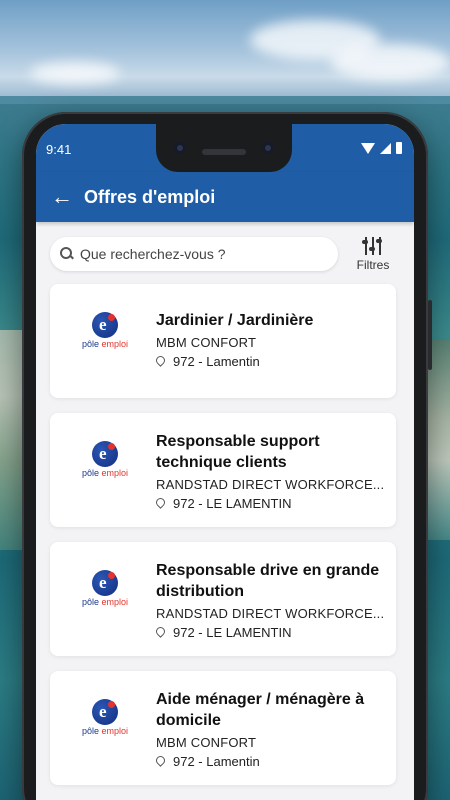 Image resolution: width=450 pixels, height=800 pixels. I want to click on speaker-grille, so click(224, 152).